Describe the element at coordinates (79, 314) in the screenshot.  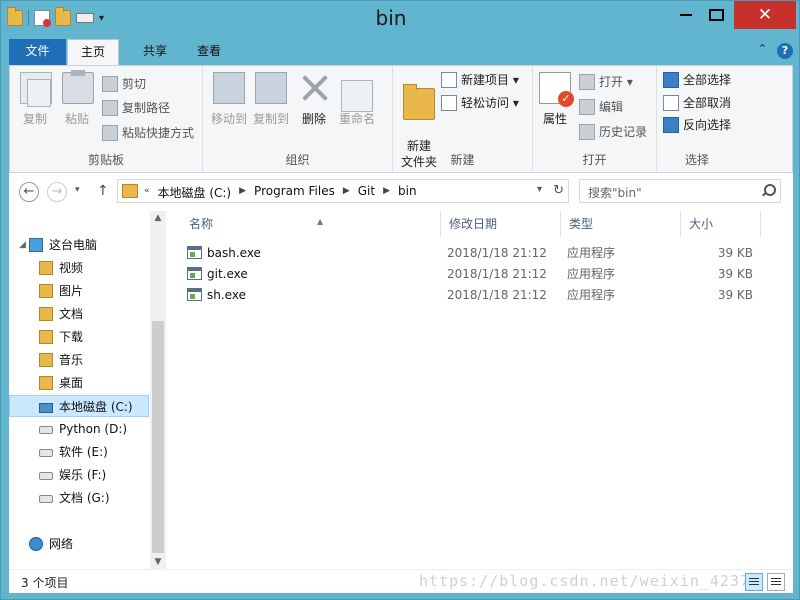
I see `tree-item-documents: 文档` at that location.